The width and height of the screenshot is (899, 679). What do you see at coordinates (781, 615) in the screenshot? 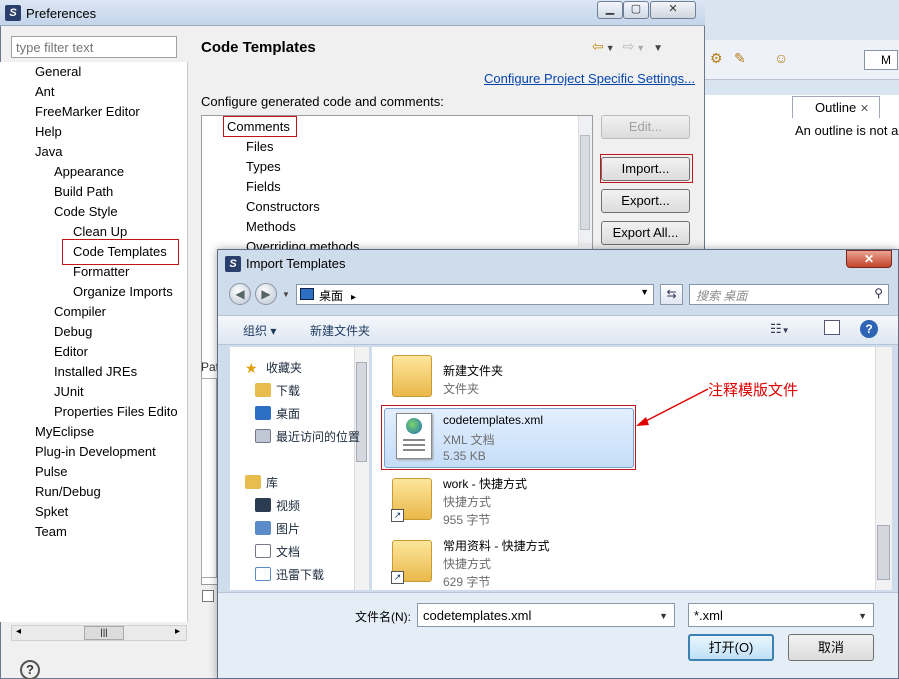
I see `filetype-select: *.xml ▼` at bounding box center [781, 615].